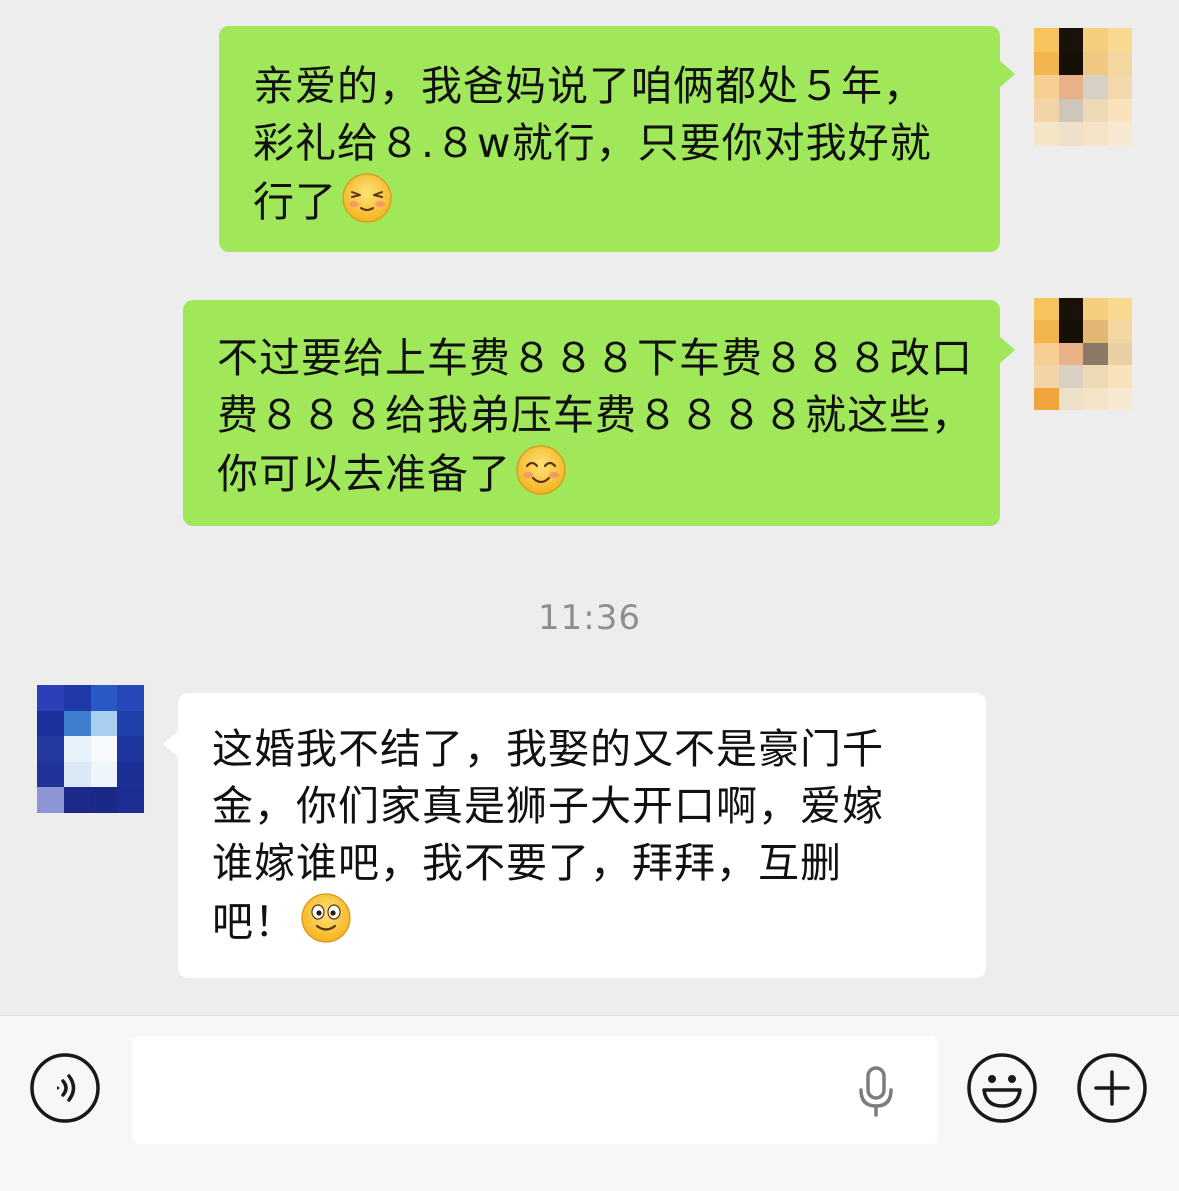  Describe the element at coordinates (65, 1088) in the screenshot. I see `voice-toggle-icon` at that location.